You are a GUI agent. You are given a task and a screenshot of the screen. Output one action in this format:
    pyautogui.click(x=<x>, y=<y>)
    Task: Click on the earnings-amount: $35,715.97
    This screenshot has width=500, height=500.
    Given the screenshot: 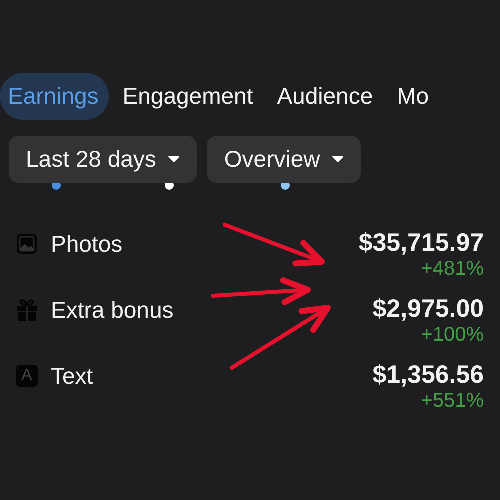 What is the action you would take?
    pyautogui.click(x=421, y=243)
    